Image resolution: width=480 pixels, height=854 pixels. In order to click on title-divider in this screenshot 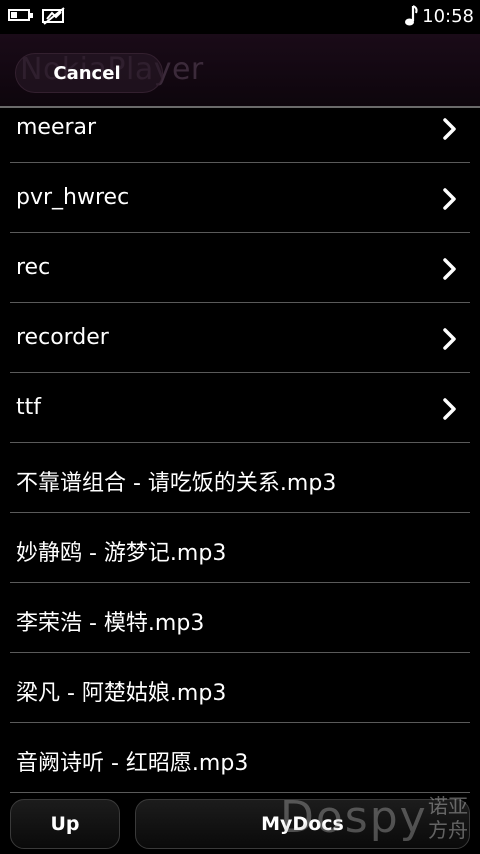, I will do `click(240, 107)`.